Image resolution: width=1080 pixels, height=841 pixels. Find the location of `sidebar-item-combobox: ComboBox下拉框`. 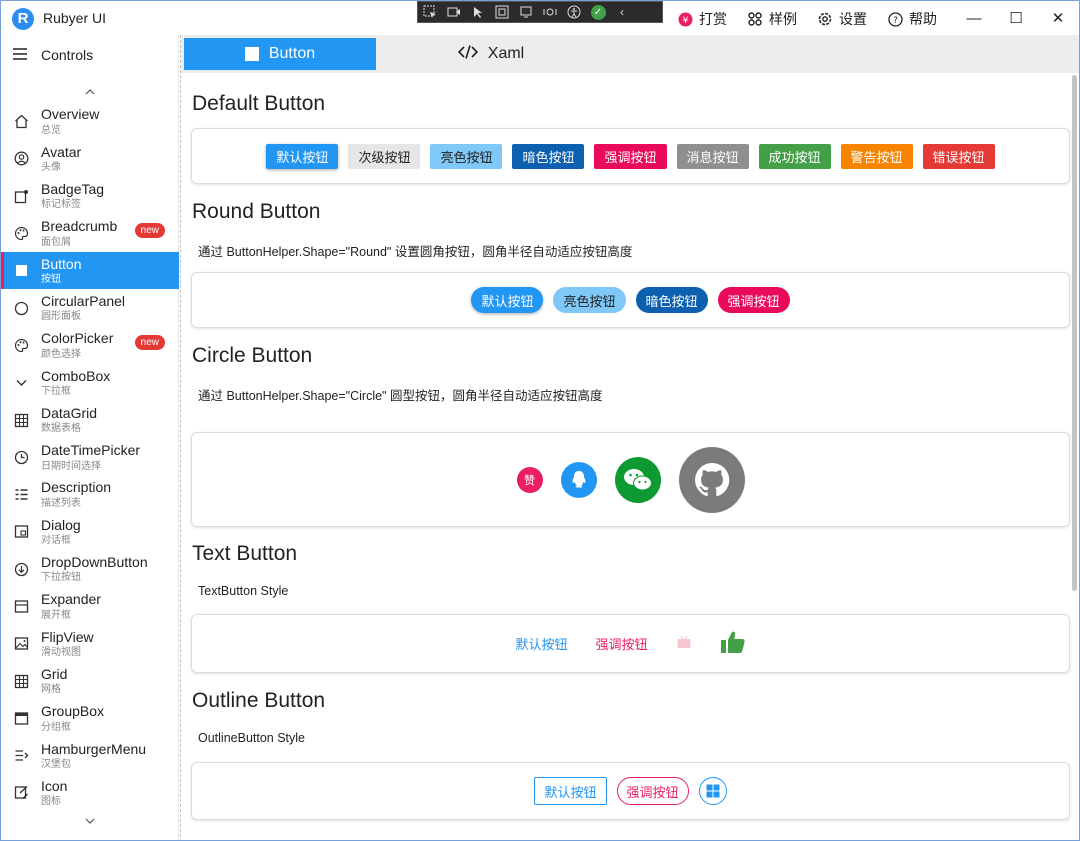

sidebar-item-combobox: ComboBox下拉框 is located at coordinates (90, 382).